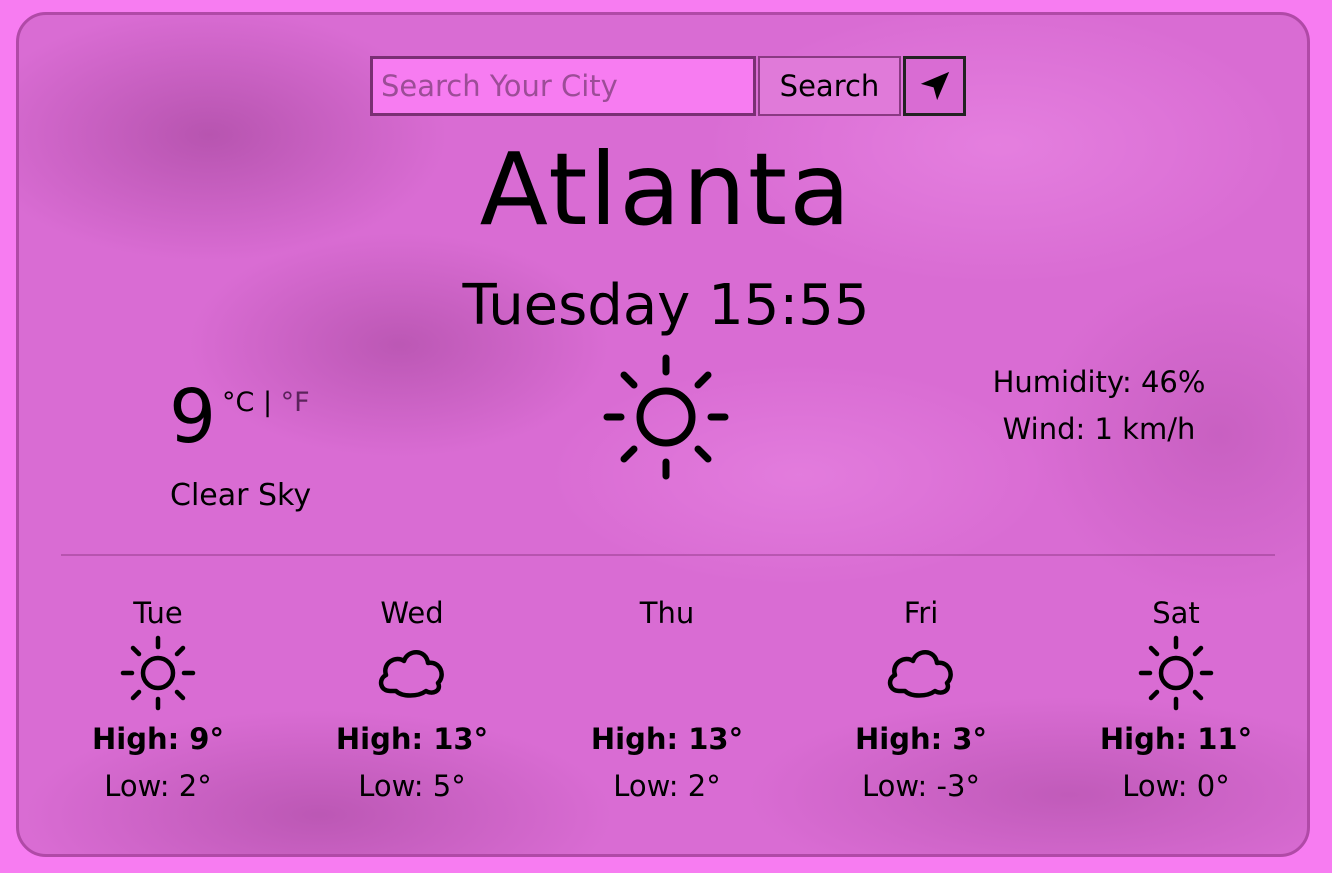 Image resolution: width=1332 pixels, height=873 pixels. I want to click on weather-condition: Clear Sky, so click(241, 495).